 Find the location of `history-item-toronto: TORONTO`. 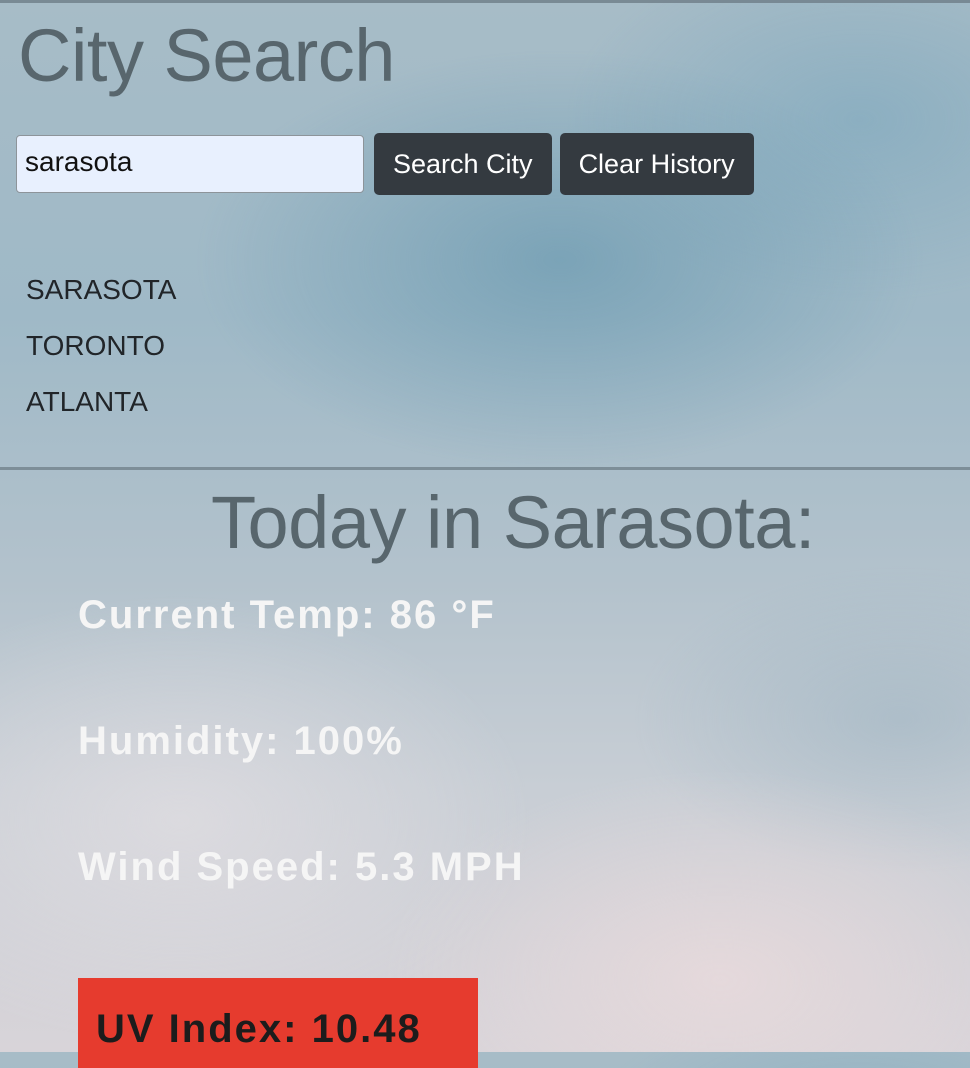

history-item-toronto: TORONTO is located at coordinates (101, 346).